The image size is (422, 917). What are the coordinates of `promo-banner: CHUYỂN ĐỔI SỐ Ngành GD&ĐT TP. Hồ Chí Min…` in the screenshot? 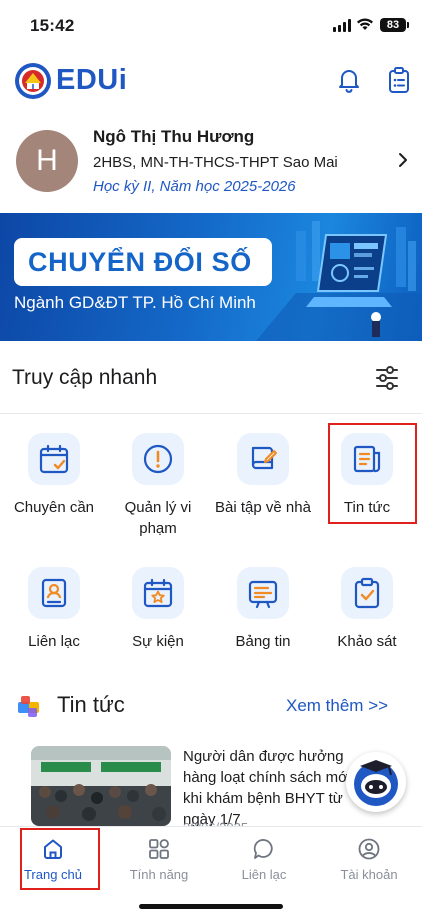 It's located at (211, 277).